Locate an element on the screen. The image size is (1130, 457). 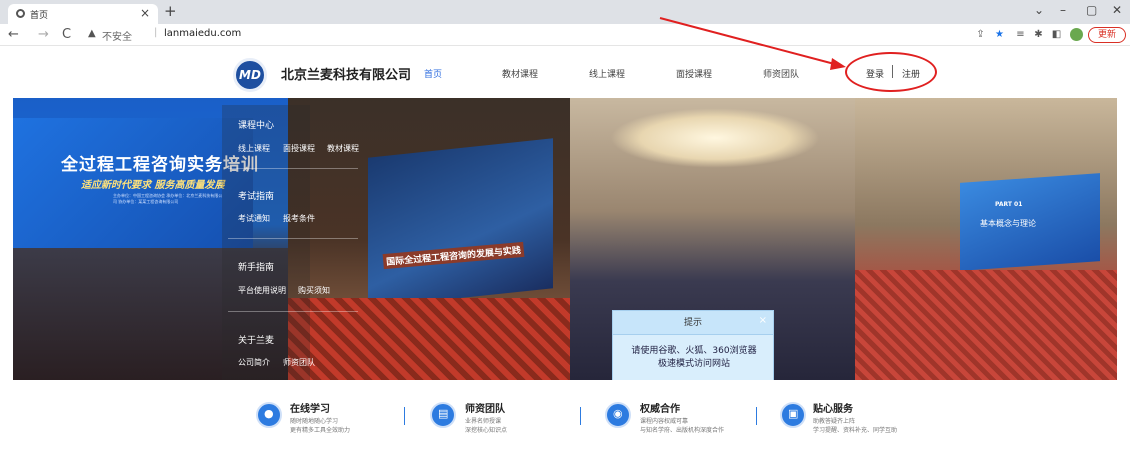
extensions-puzzle-icon: ✱ is located at coordinates (1038, 34).